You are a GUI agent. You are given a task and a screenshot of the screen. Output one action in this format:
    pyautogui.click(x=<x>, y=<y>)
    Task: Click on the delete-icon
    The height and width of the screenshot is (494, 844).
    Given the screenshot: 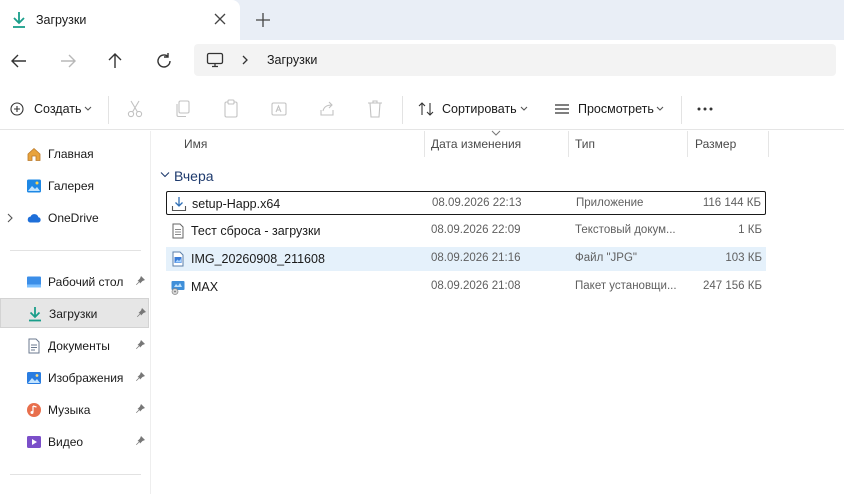 What is the action you would take?
    pyautogui.click(x=375, y=109)
    